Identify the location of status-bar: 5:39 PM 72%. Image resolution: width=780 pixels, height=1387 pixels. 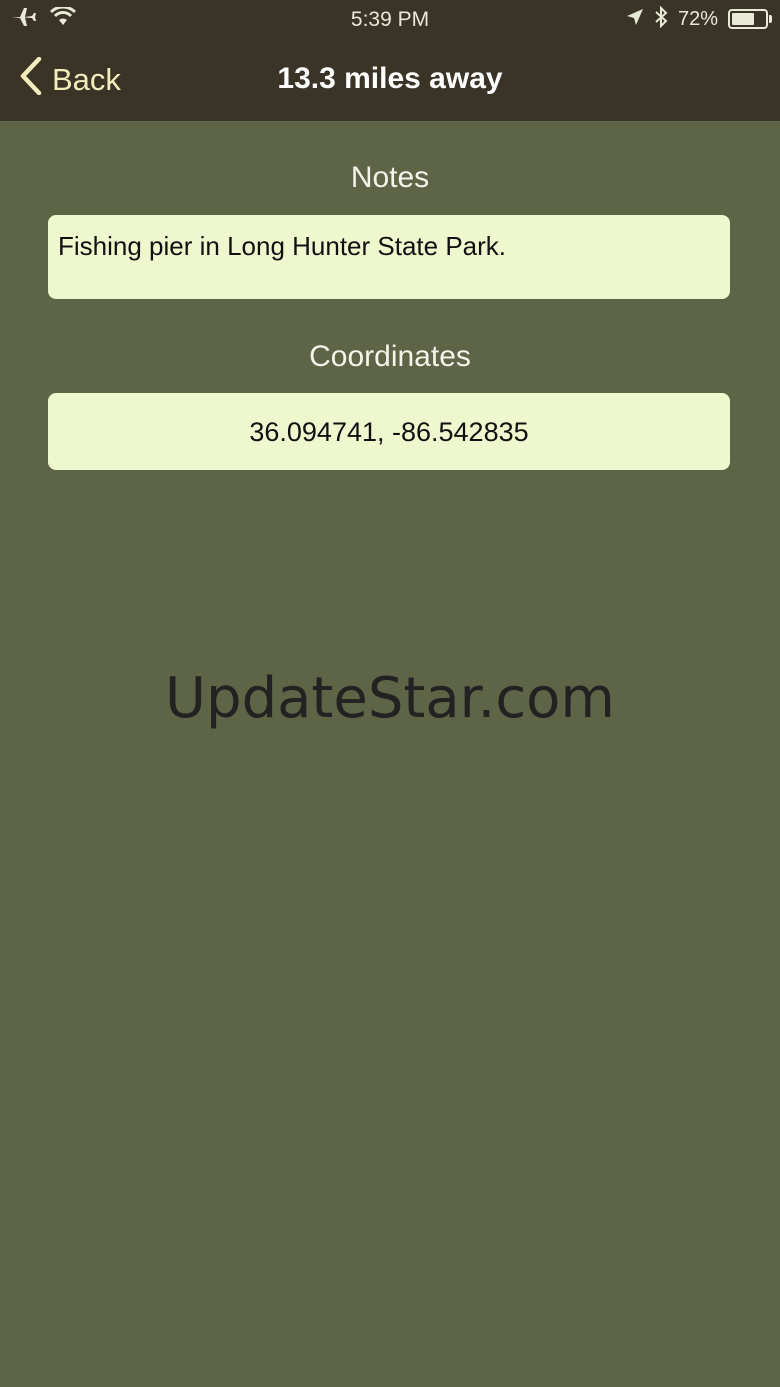
(390, 20).